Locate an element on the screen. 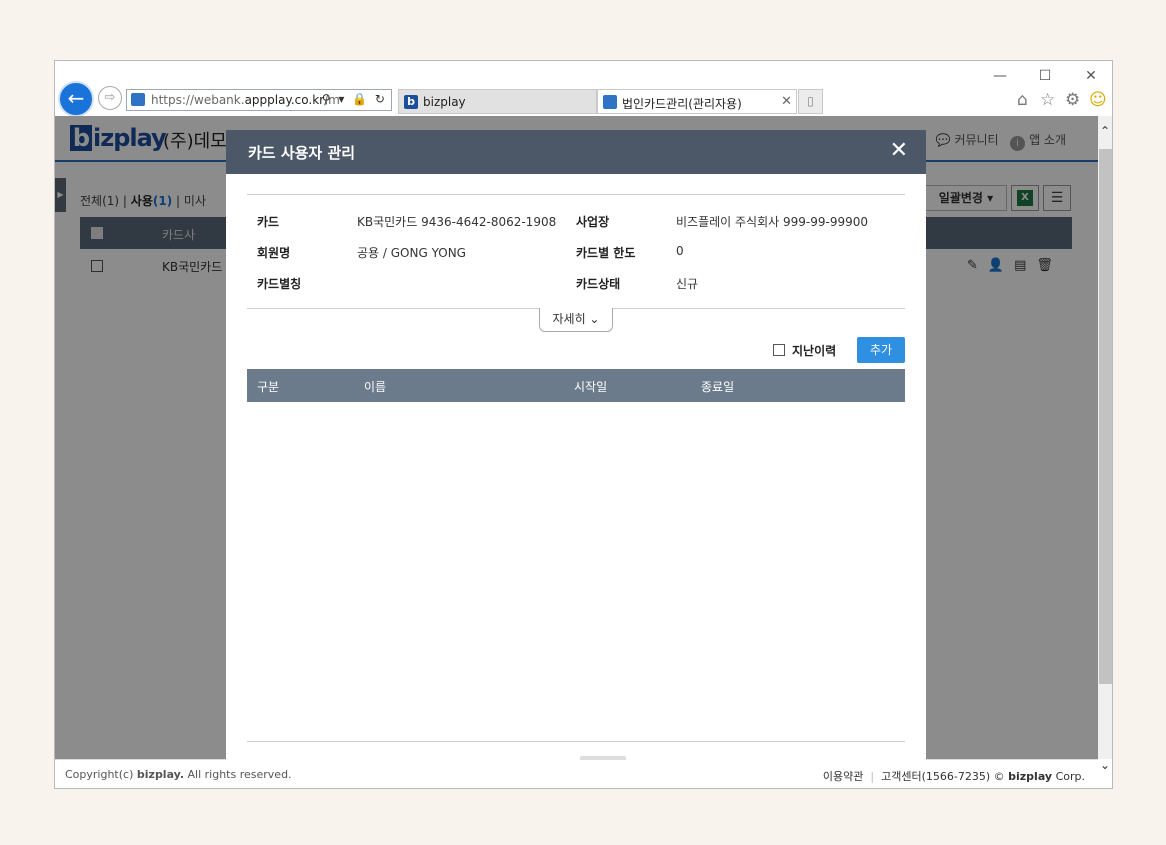 The width and height of the screenshot is (1166, 845). modal-footer-button is located at coordinates (603, 758).